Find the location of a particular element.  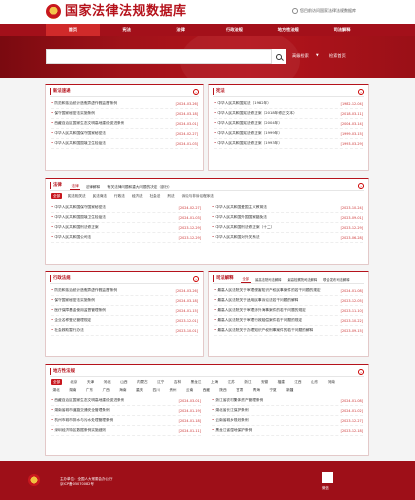

region-0: 湖北 is located at coordinates (56, 390).